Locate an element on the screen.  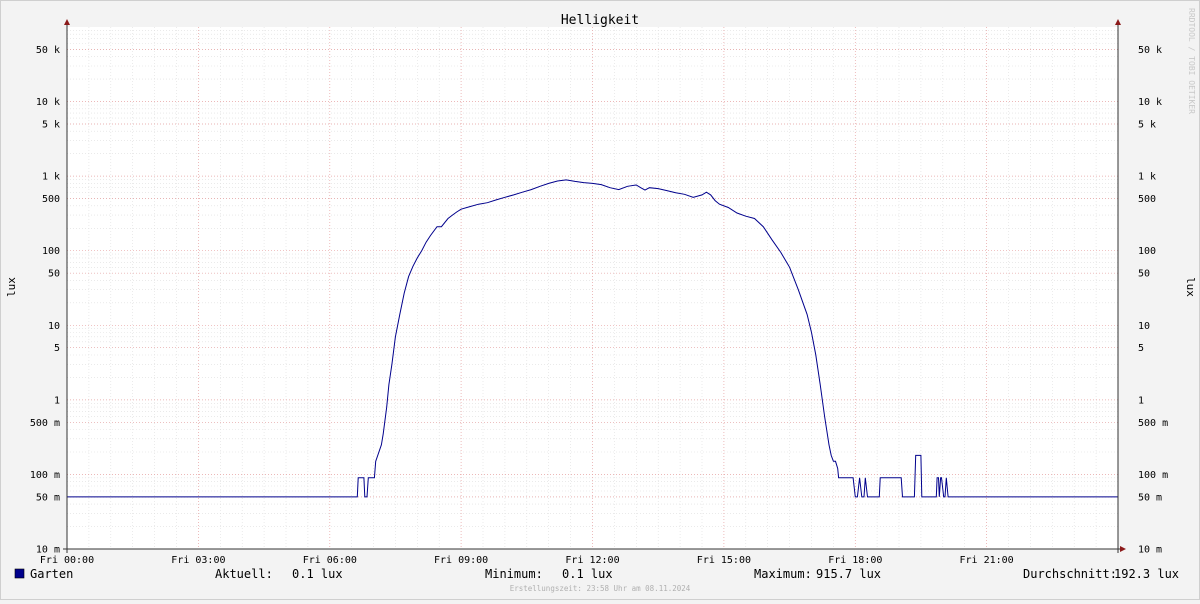
y-tick-label-left: 1 is located at coordinates (57, 400).